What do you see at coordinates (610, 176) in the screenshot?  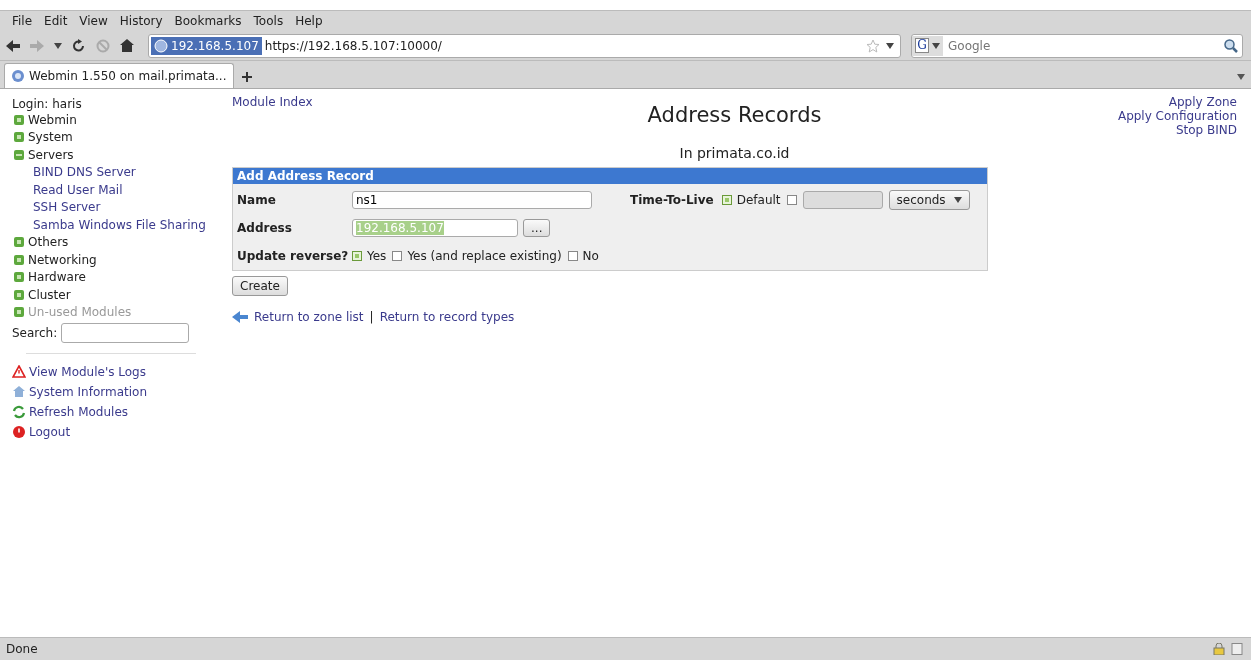 I see `form-header: Add Address Record` at bounding box center [610, 176].